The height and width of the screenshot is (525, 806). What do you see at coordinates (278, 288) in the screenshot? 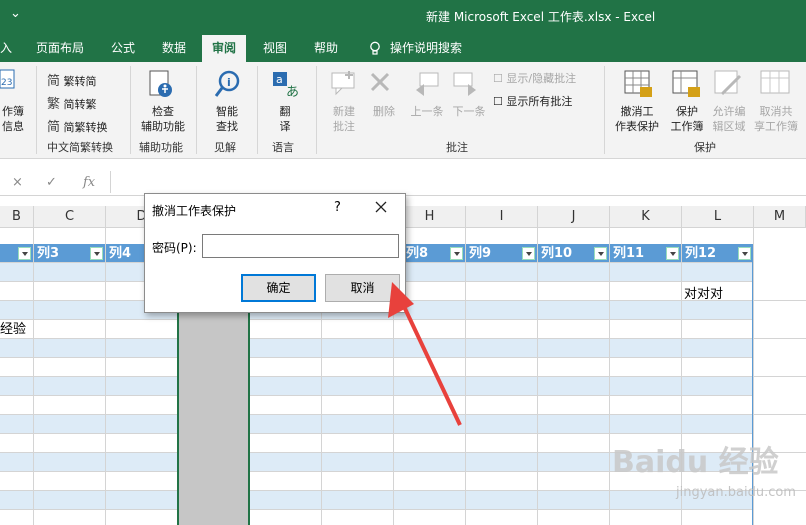
I see `ok-button: 确定` at bounding box center [278, 288].